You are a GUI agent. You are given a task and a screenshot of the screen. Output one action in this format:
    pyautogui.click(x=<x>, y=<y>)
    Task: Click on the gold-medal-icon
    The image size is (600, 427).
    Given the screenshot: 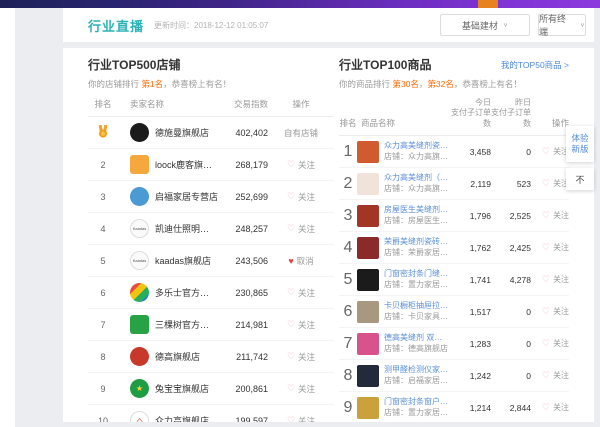 What is the action you would take?
    pyautogui.click(x=103, y=132)
    